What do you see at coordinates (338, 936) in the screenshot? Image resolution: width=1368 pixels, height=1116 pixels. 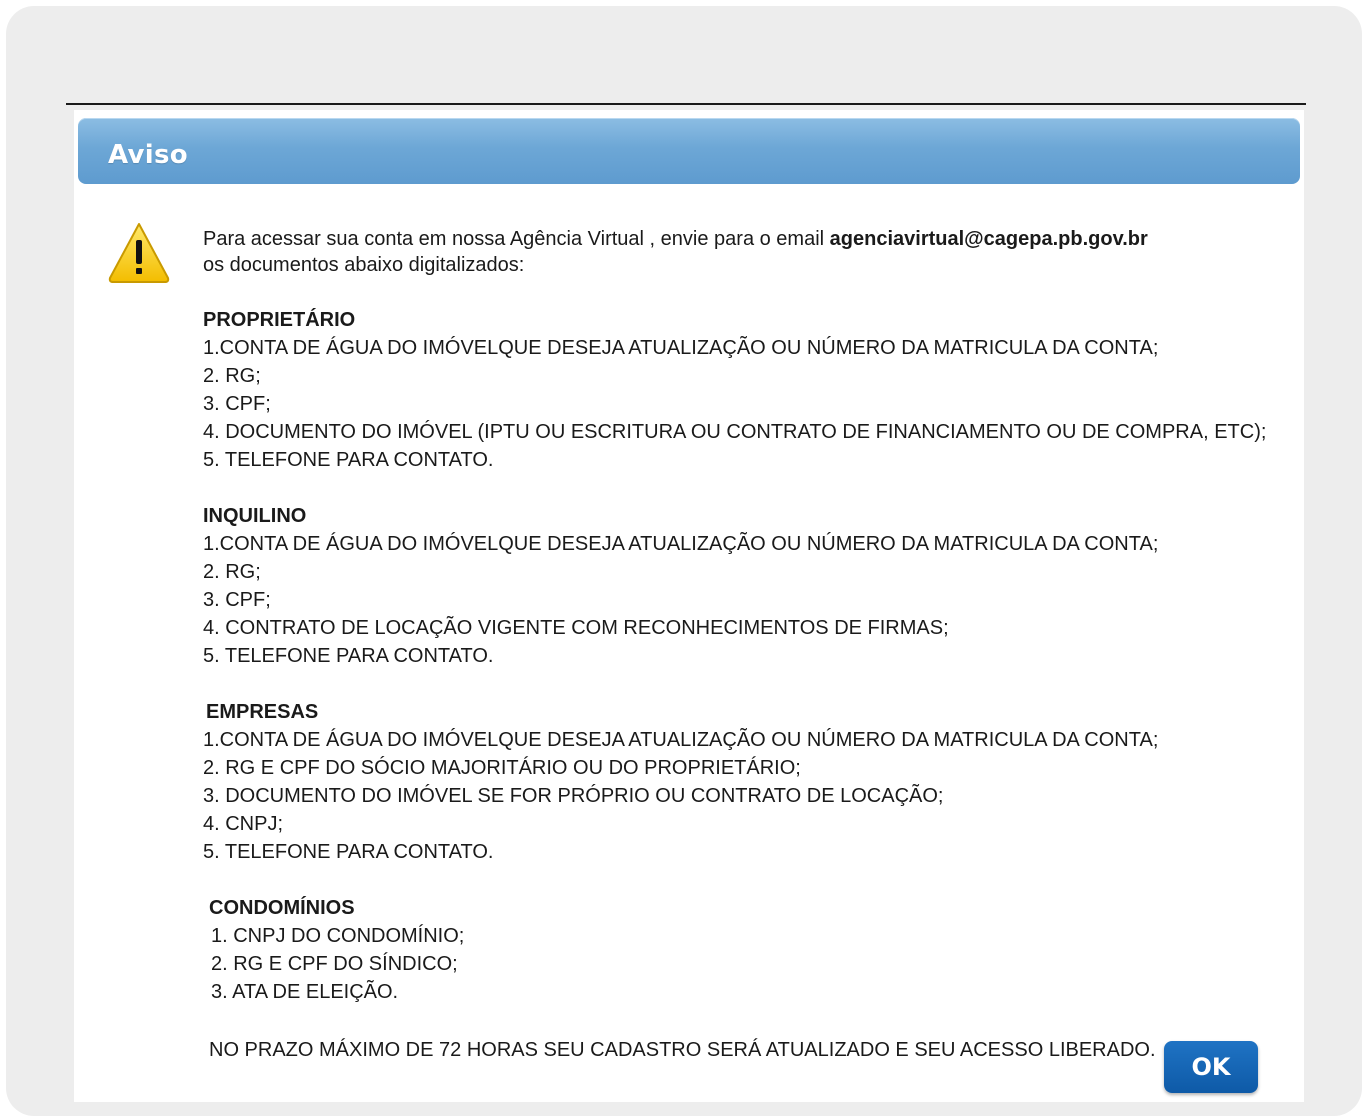 I see `list-item: 1. CNPJ DO CONDOMÍNIO;` at bounding box center [338, 936].